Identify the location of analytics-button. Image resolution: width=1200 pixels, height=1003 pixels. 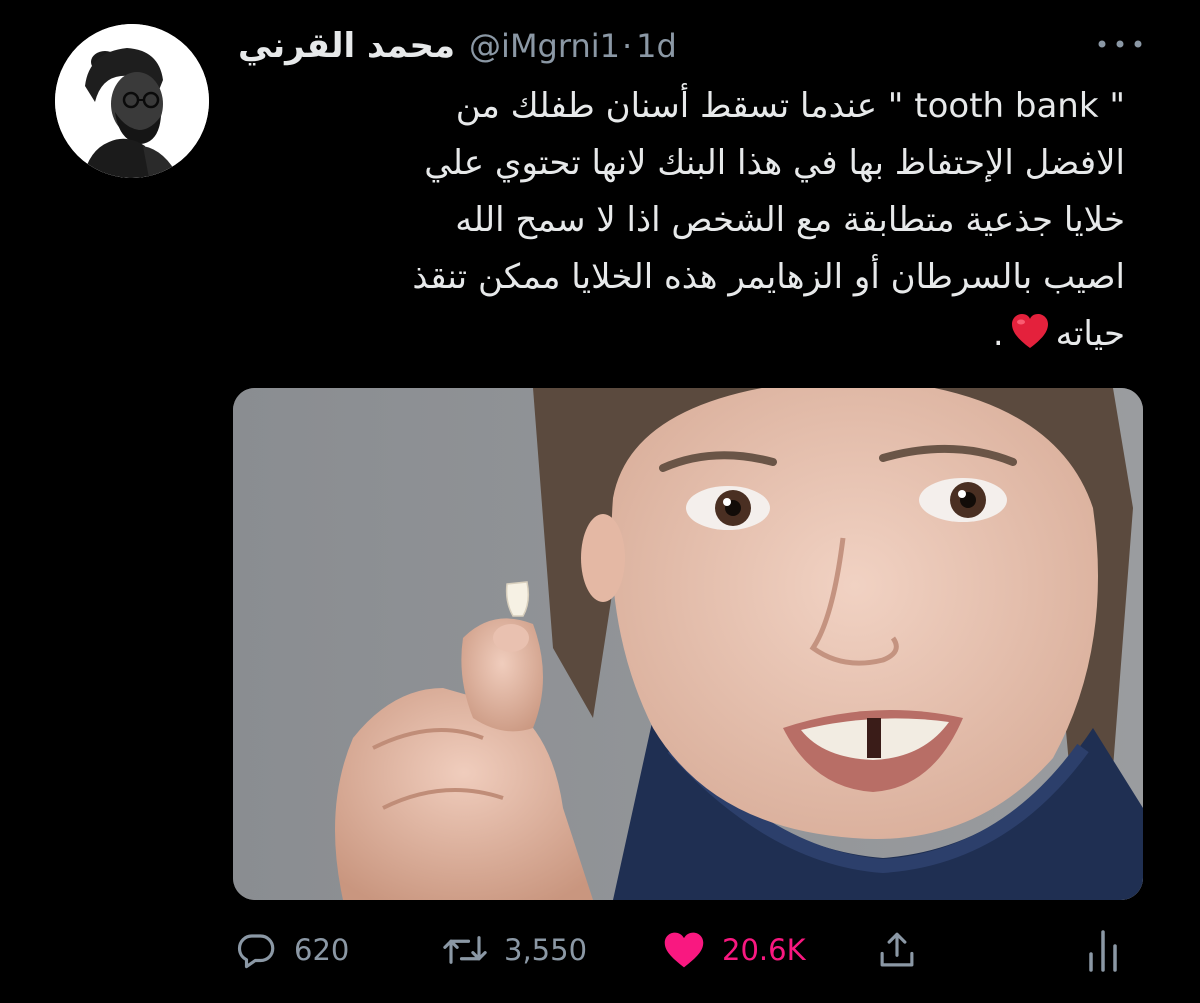
(1103, 950).